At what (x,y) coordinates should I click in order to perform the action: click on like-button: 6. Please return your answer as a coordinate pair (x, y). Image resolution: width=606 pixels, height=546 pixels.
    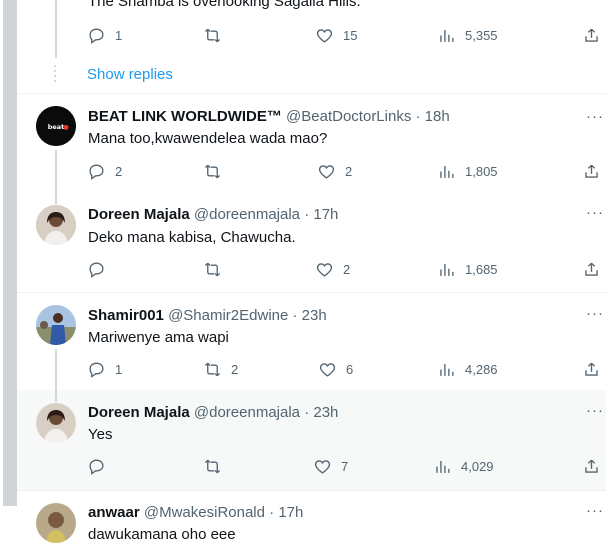
    Looking at the image, I should click on (335, 369).